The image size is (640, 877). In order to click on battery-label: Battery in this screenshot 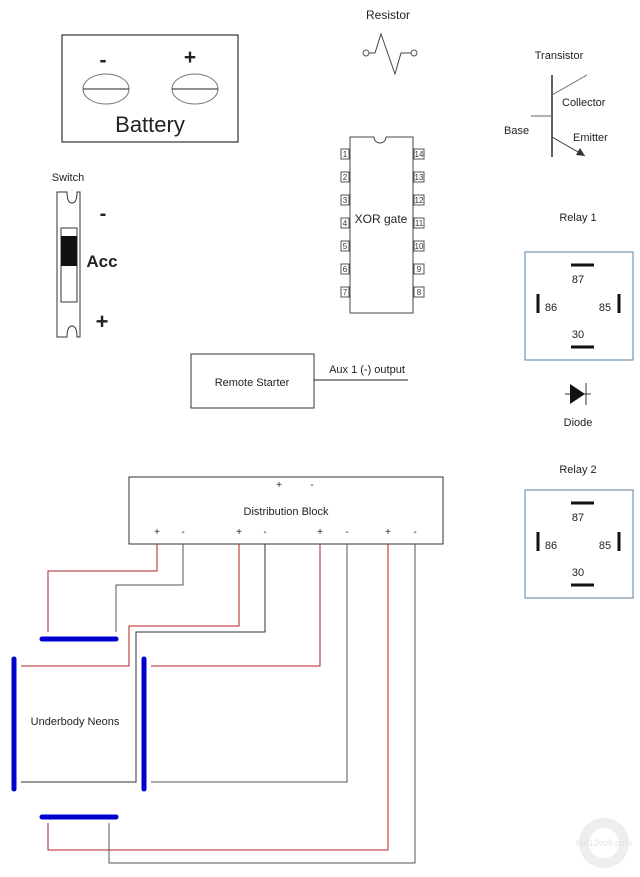, I will do `click(150, 124)`.